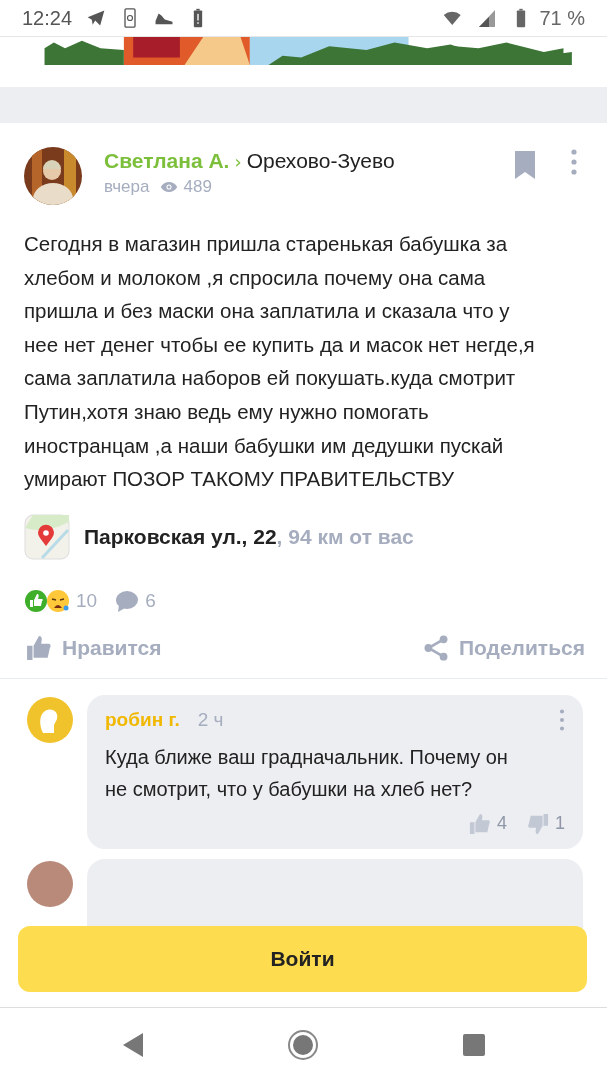 The height and width of the screenshot is (1080, 607). I want to click on login-button: Войти, so click(302, 959).